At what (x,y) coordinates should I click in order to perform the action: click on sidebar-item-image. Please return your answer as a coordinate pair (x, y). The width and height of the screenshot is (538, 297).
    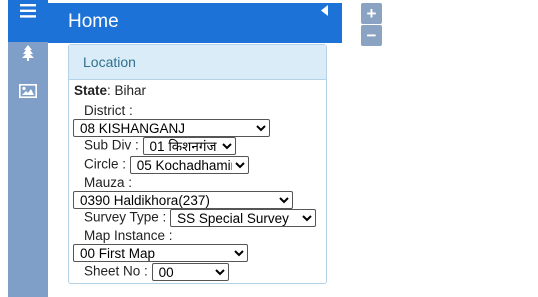
    Looking at the image, I should click on (28, 91).